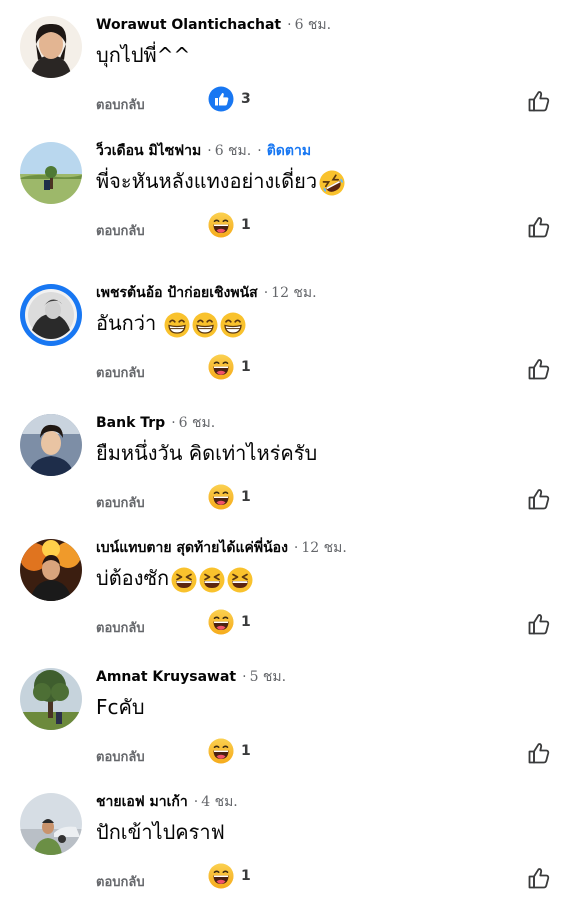 The width and height of the screenshot is (576, 909). I want to click on comment-text: บ่ต้องซัก, so click(174, 579).